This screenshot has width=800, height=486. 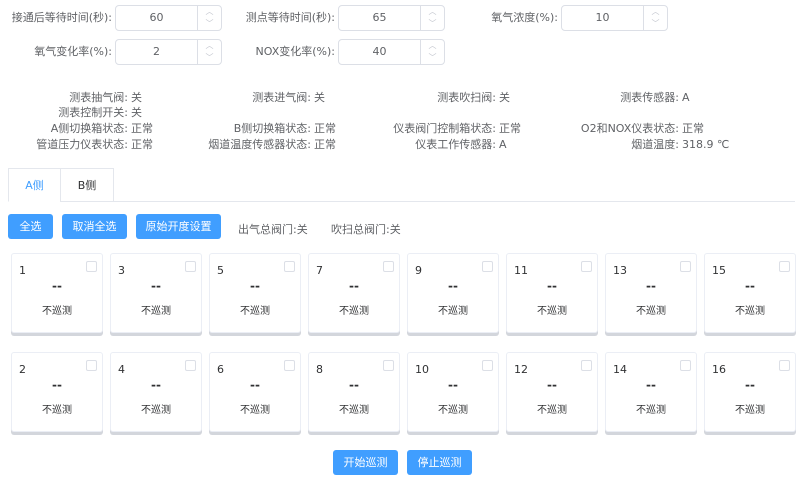 I want to click on status-label: 测表传感器:, so click(x=649, y=97).